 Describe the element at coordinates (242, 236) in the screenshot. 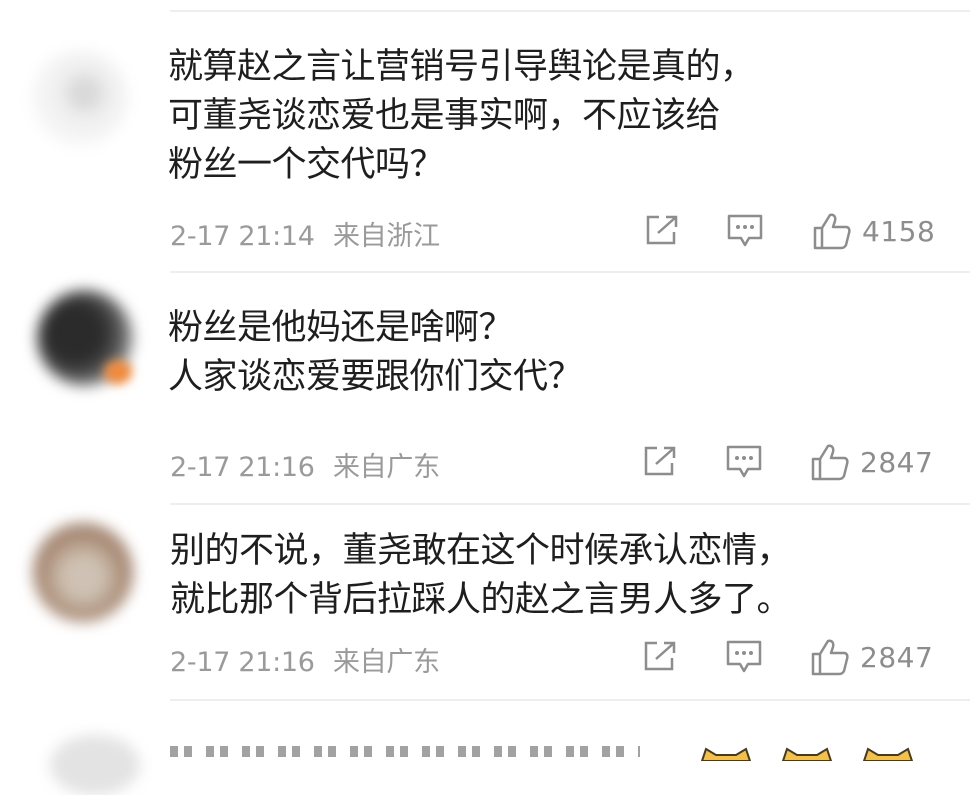

I see `comment-date: 2-17 21:14` at that location.